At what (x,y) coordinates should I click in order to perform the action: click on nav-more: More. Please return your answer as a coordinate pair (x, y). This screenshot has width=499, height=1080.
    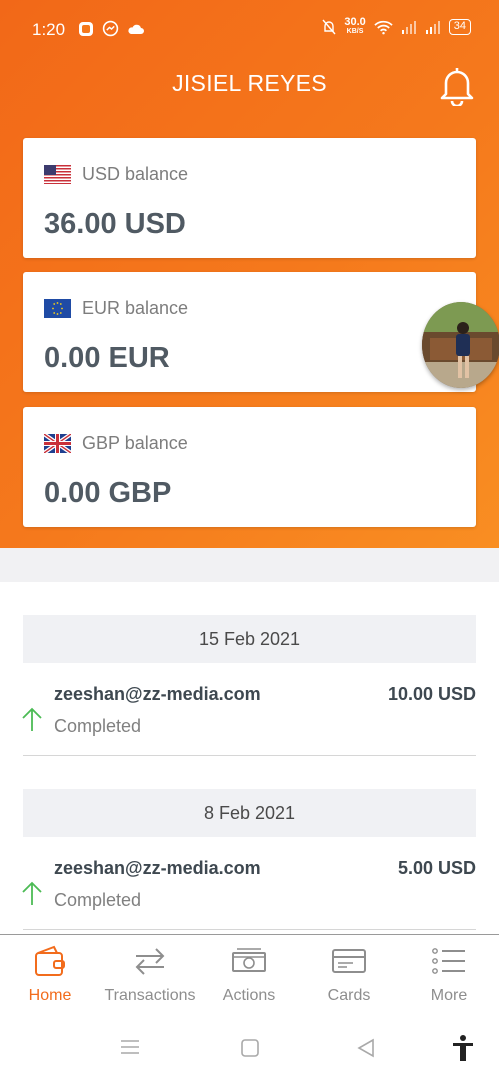
    Looking at the image, I should click on (449, 978).